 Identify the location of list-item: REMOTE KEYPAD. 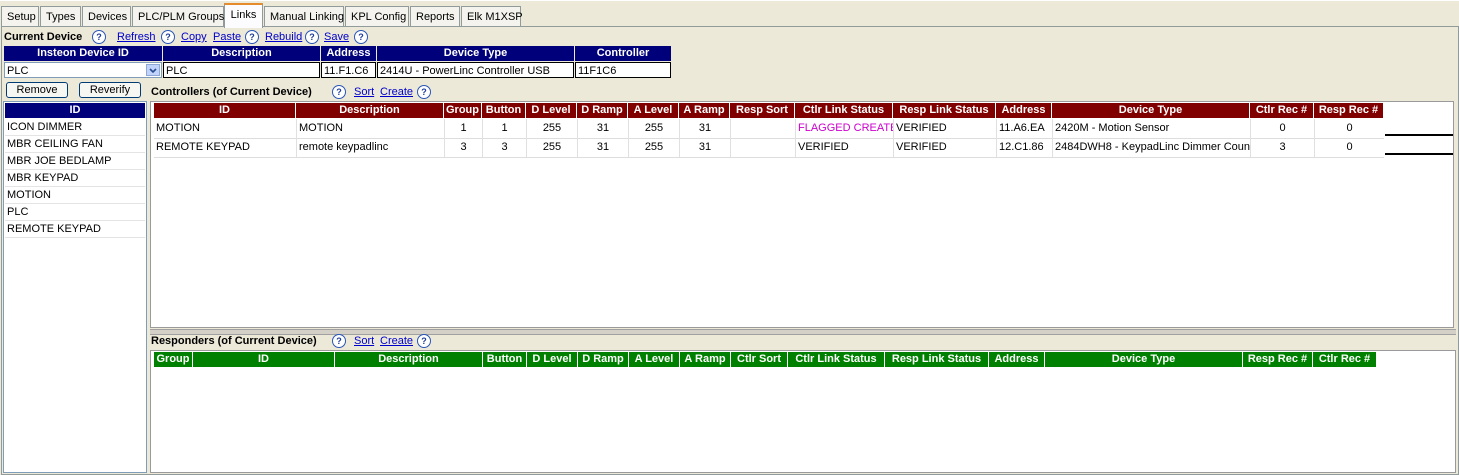
(75, 229).